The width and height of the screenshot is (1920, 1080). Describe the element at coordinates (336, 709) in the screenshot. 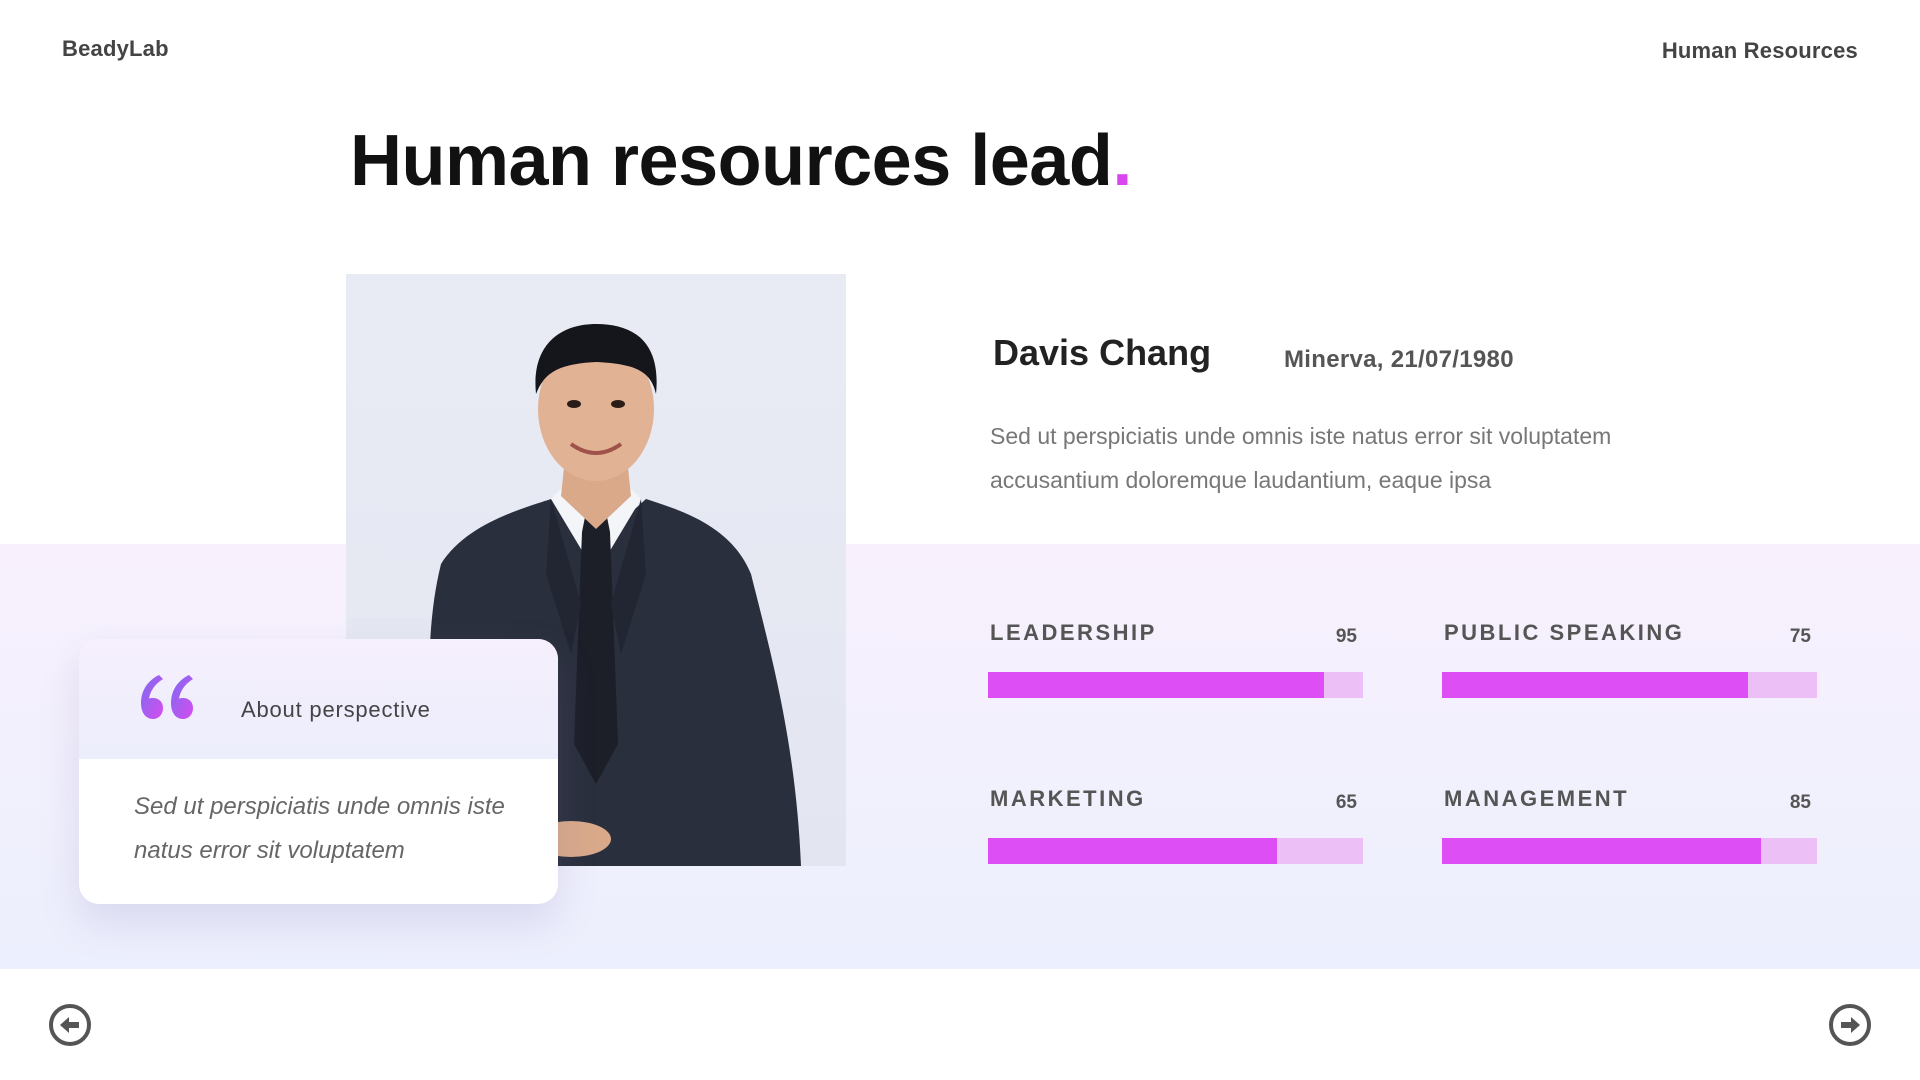

I see `about-card-title: About perspective` at that location.